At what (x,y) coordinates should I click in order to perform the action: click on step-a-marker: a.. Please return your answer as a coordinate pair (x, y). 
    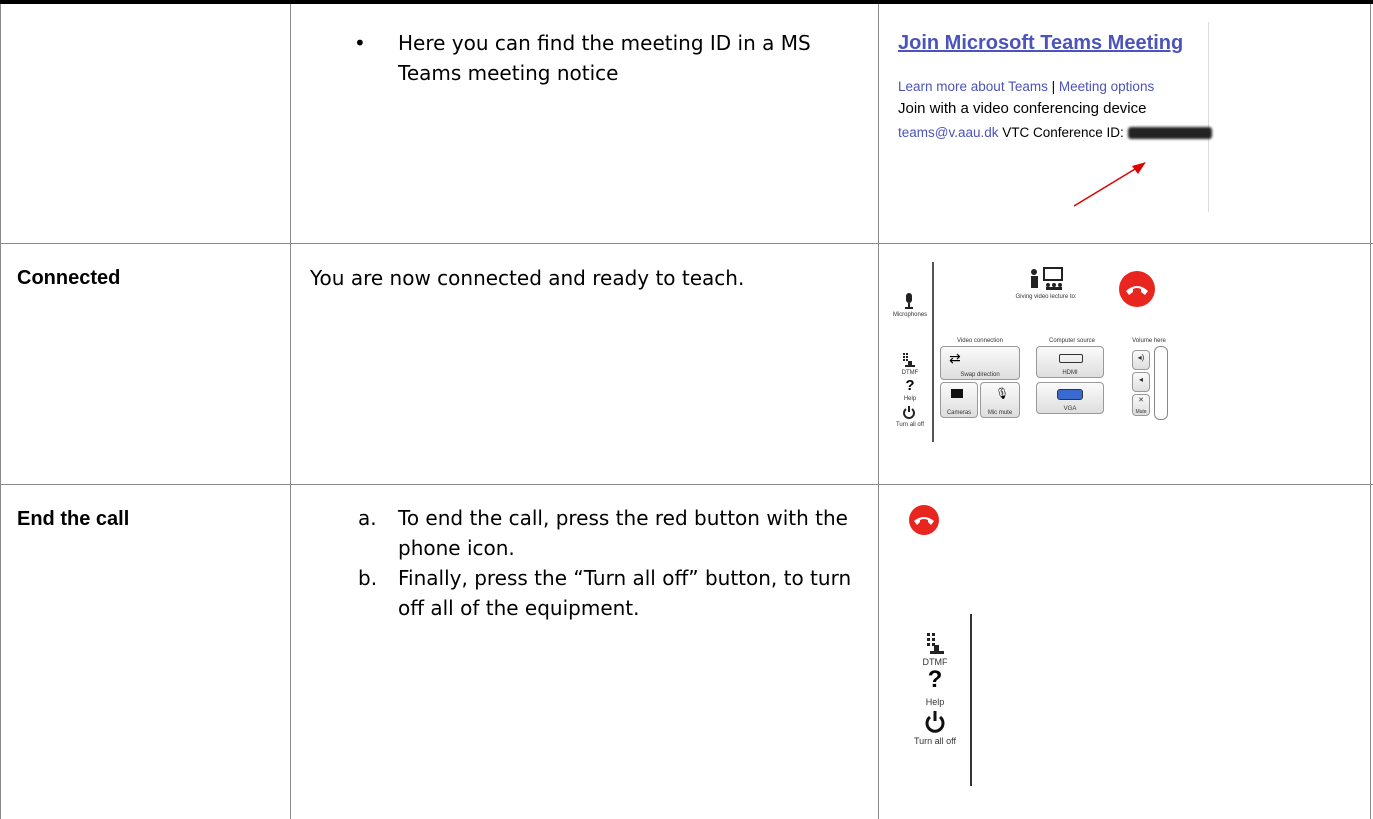
    Looking at the image, I should click on (367, 518).